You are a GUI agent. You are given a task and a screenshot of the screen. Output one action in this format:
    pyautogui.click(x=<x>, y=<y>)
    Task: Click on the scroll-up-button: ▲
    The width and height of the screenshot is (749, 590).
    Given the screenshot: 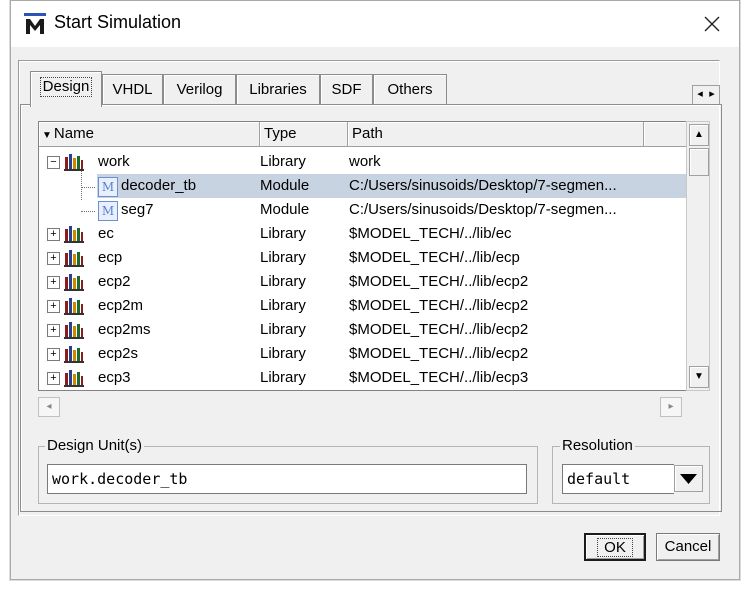 What is the action you would take?
    pyautogui.click(x=699, y=135)
    